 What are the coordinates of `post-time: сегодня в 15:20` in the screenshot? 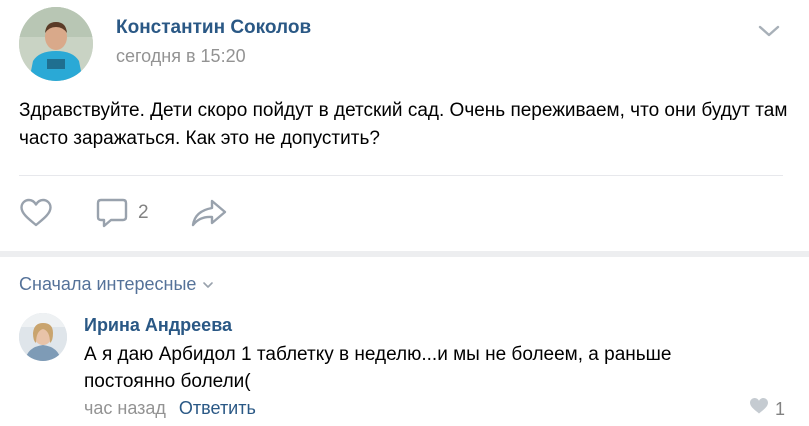 It's located at (181, 56).